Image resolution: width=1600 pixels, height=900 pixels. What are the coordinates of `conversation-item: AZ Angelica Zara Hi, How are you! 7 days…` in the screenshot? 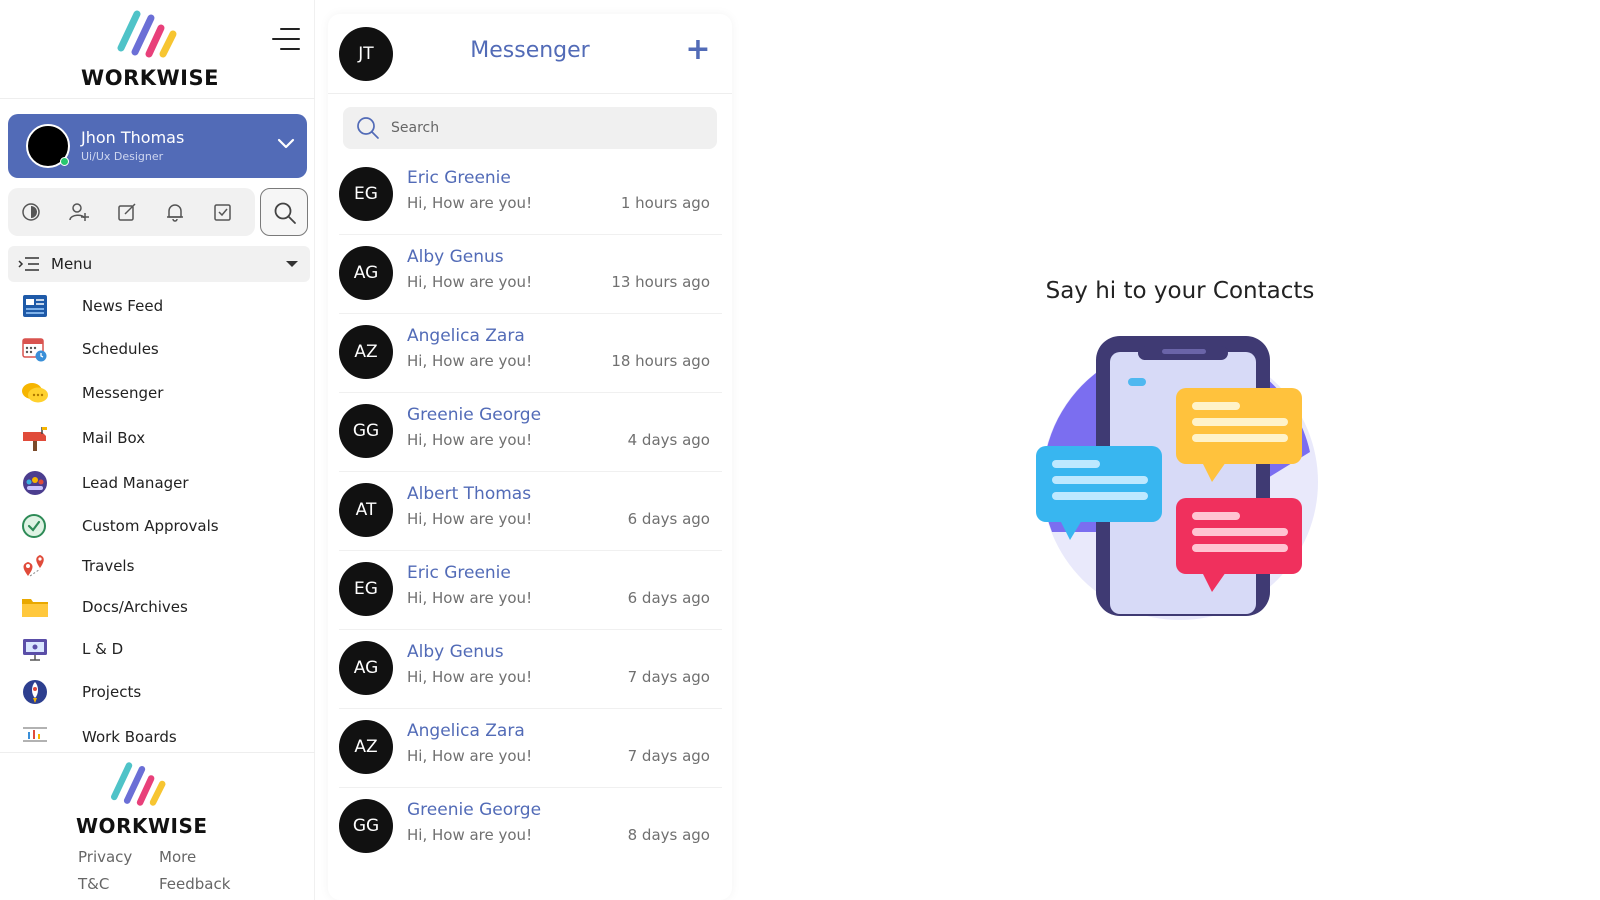 It's located at (530, 747).